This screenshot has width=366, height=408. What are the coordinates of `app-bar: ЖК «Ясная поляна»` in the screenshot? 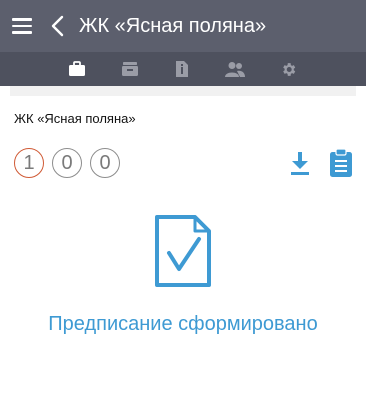 It's located at (183, 26).